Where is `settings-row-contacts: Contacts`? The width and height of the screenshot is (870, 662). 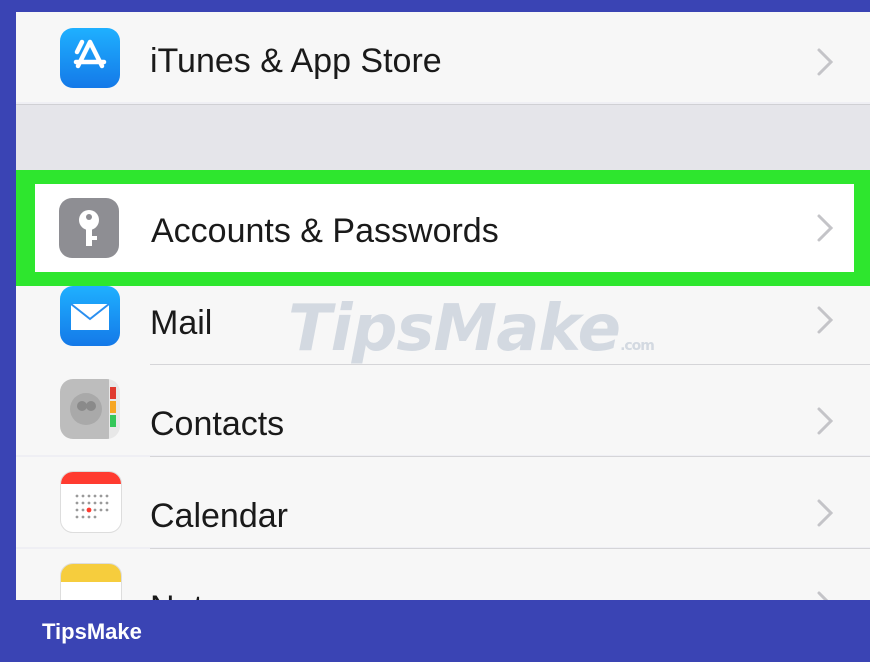
settings-row-contacts: Contacts is located at coordinates (443, 410).